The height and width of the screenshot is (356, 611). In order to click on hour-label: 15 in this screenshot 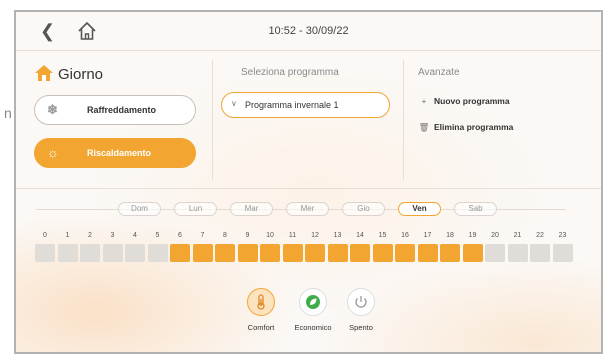, I will do `click(382, 235)`.